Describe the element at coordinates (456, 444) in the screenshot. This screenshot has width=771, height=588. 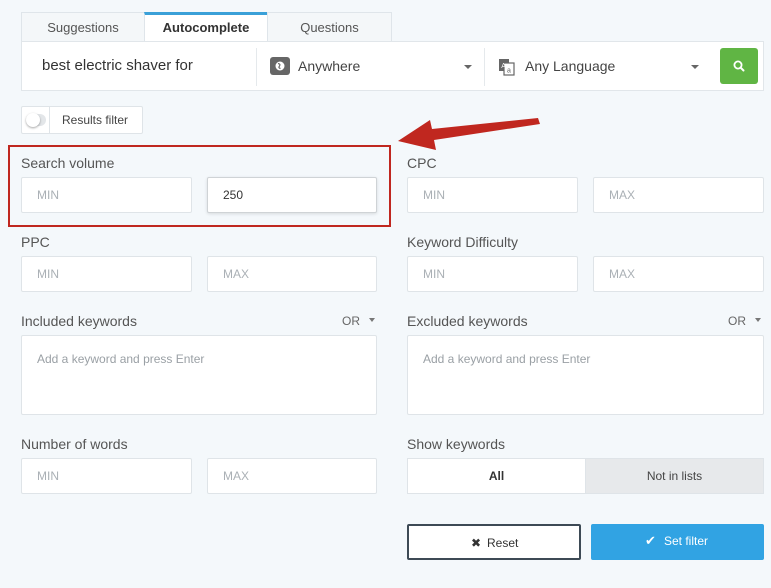
I see `show-keywords-label: Show keywords` at that location.